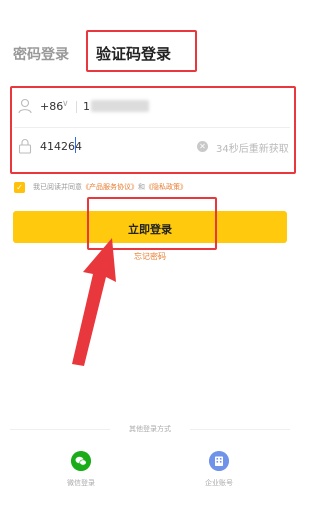 The height and width of the screenshot is (514, 320). I want to click on forgot-password-link: 忘记密码, so click(150, 256).